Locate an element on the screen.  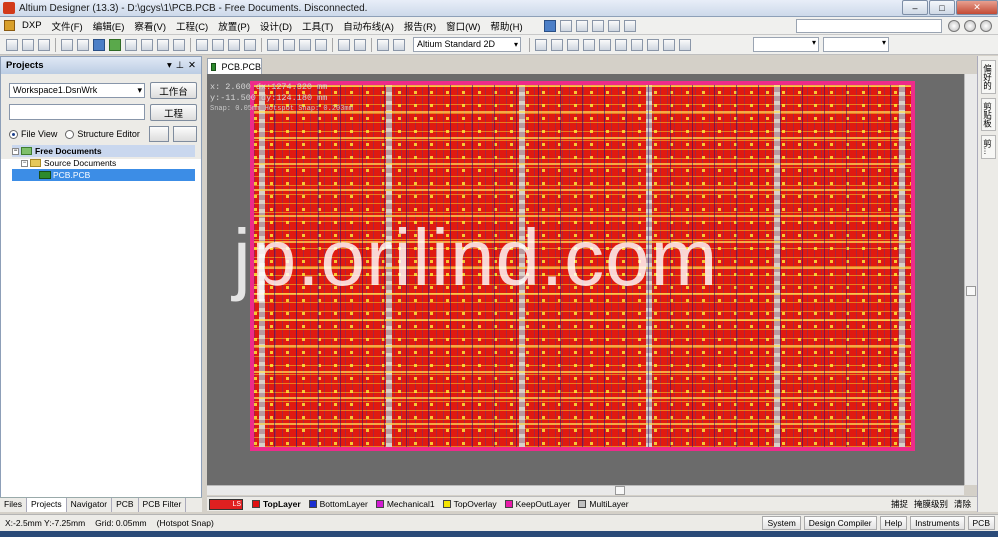
fill-icon is located at coordinates (637, 44).